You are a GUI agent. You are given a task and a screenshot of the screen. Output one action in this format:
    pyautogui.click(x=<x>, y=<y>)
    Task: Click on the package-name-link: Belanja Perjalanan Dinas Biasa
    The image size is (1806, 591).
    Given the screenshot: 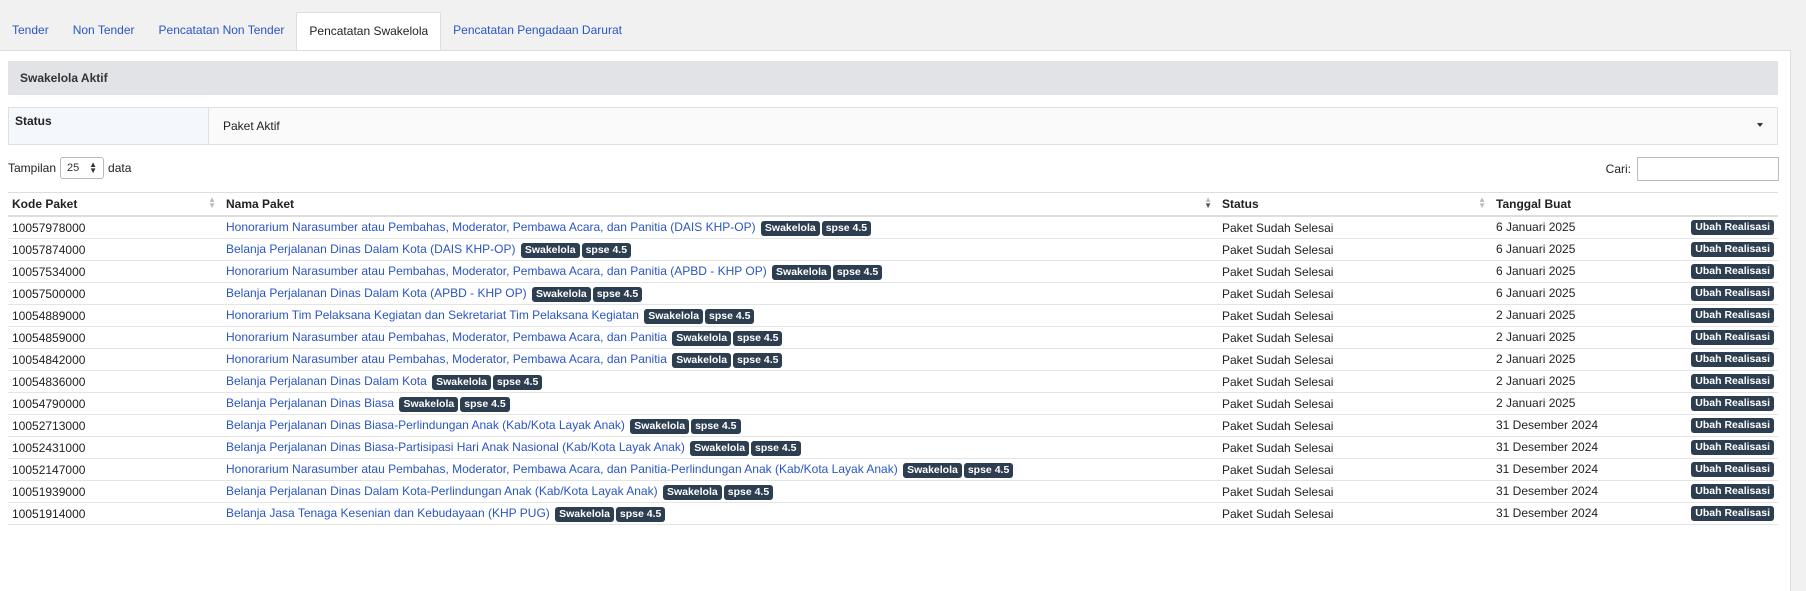 What is the action you would take?
    pyautogui.click(x=310, y=403)
    